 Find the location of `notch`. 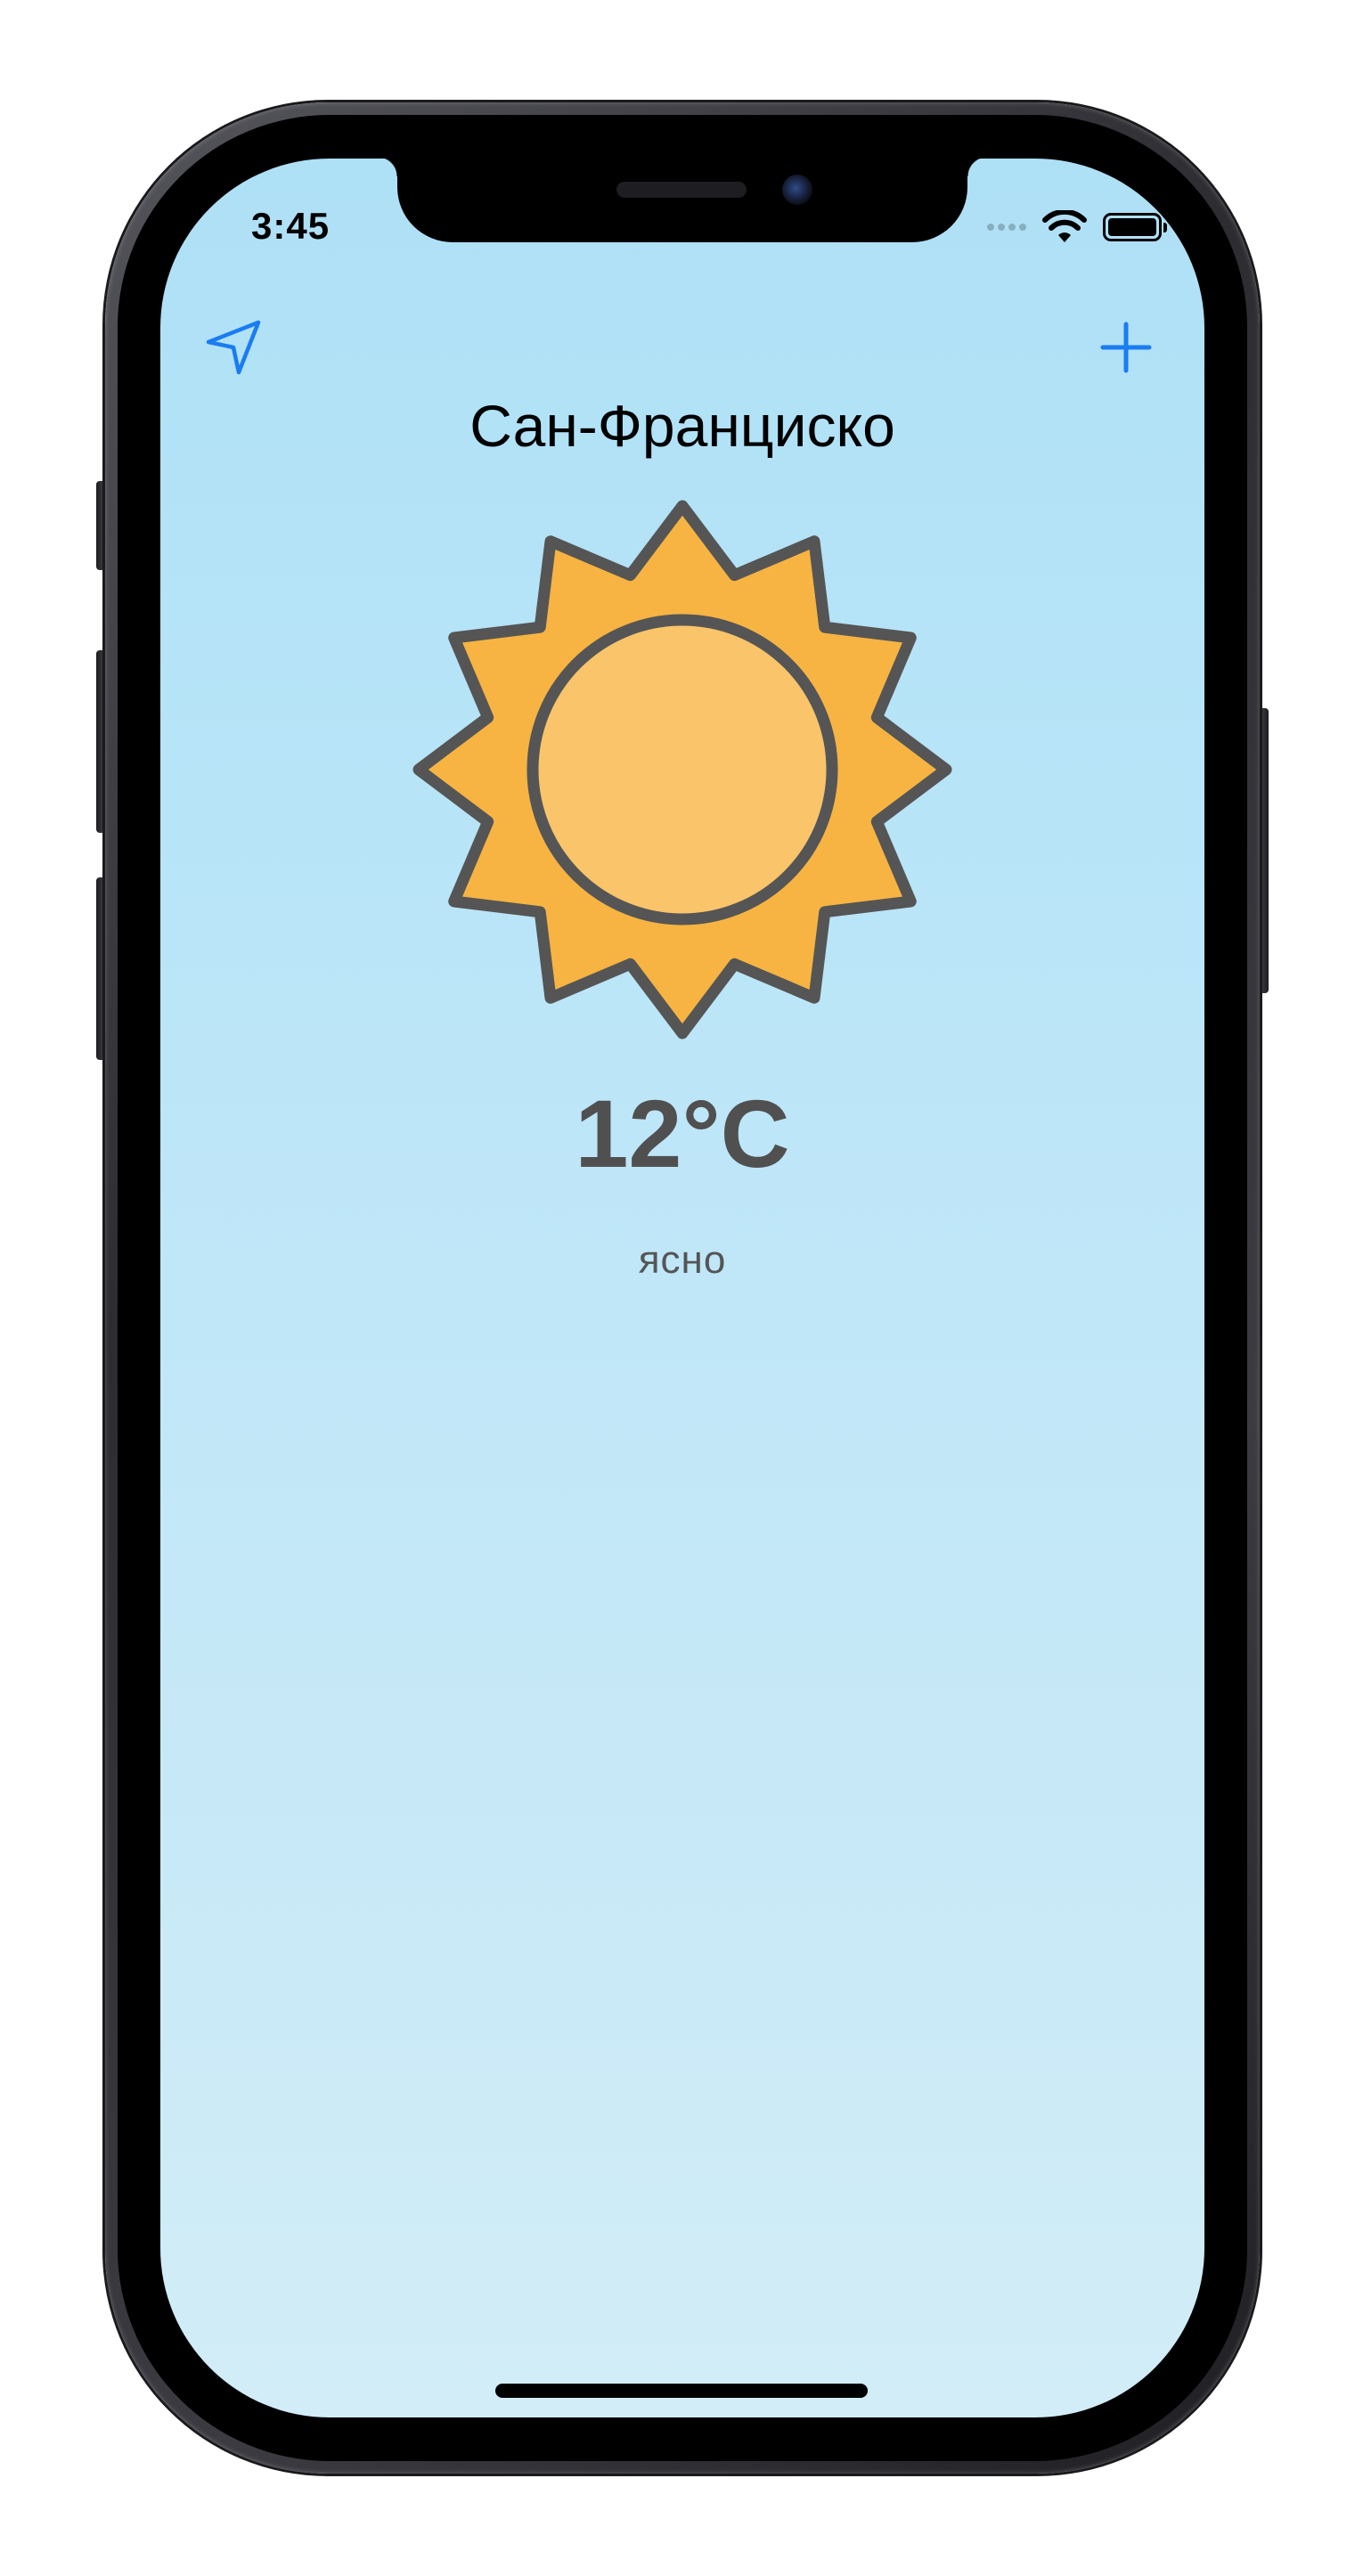

notch is located at coordinates (682, 200).